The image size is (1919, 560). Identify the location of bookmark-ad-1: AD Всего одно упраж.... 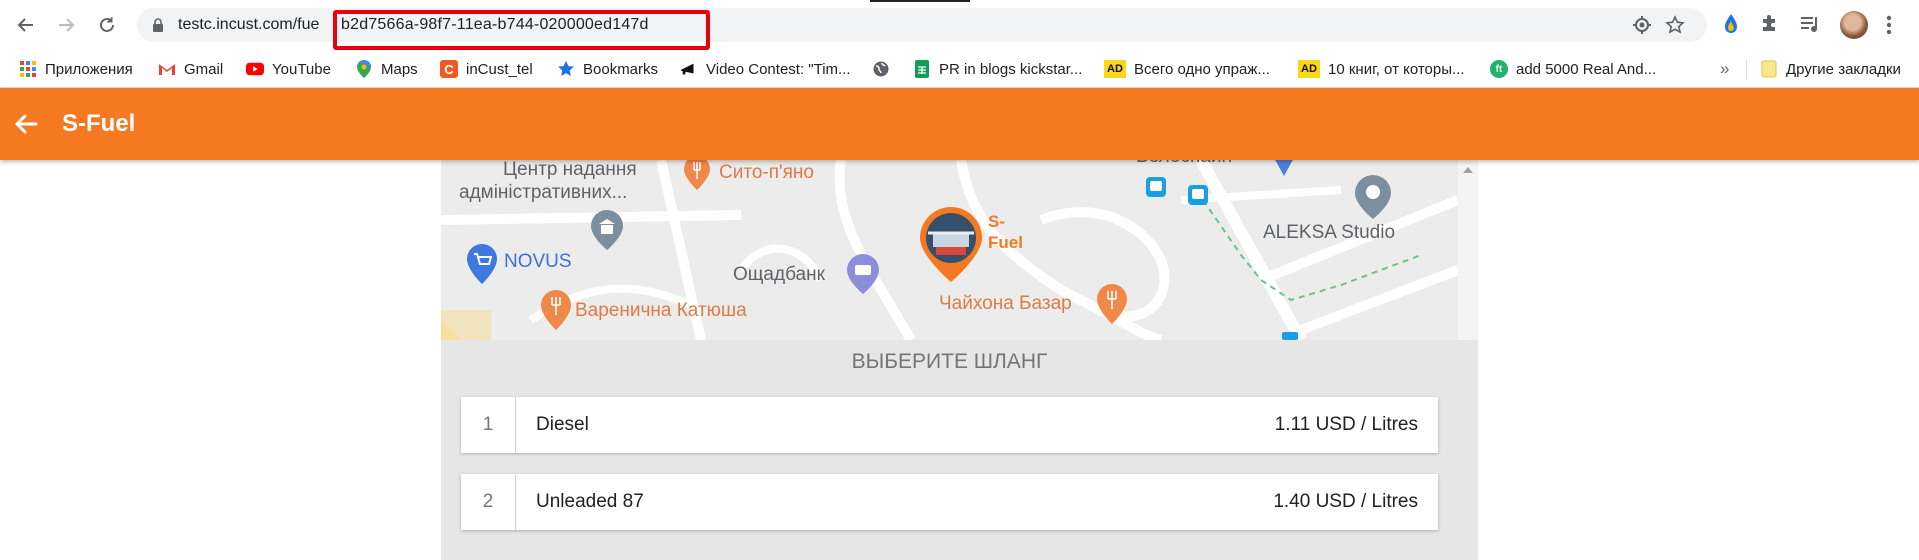
(1187, 69).